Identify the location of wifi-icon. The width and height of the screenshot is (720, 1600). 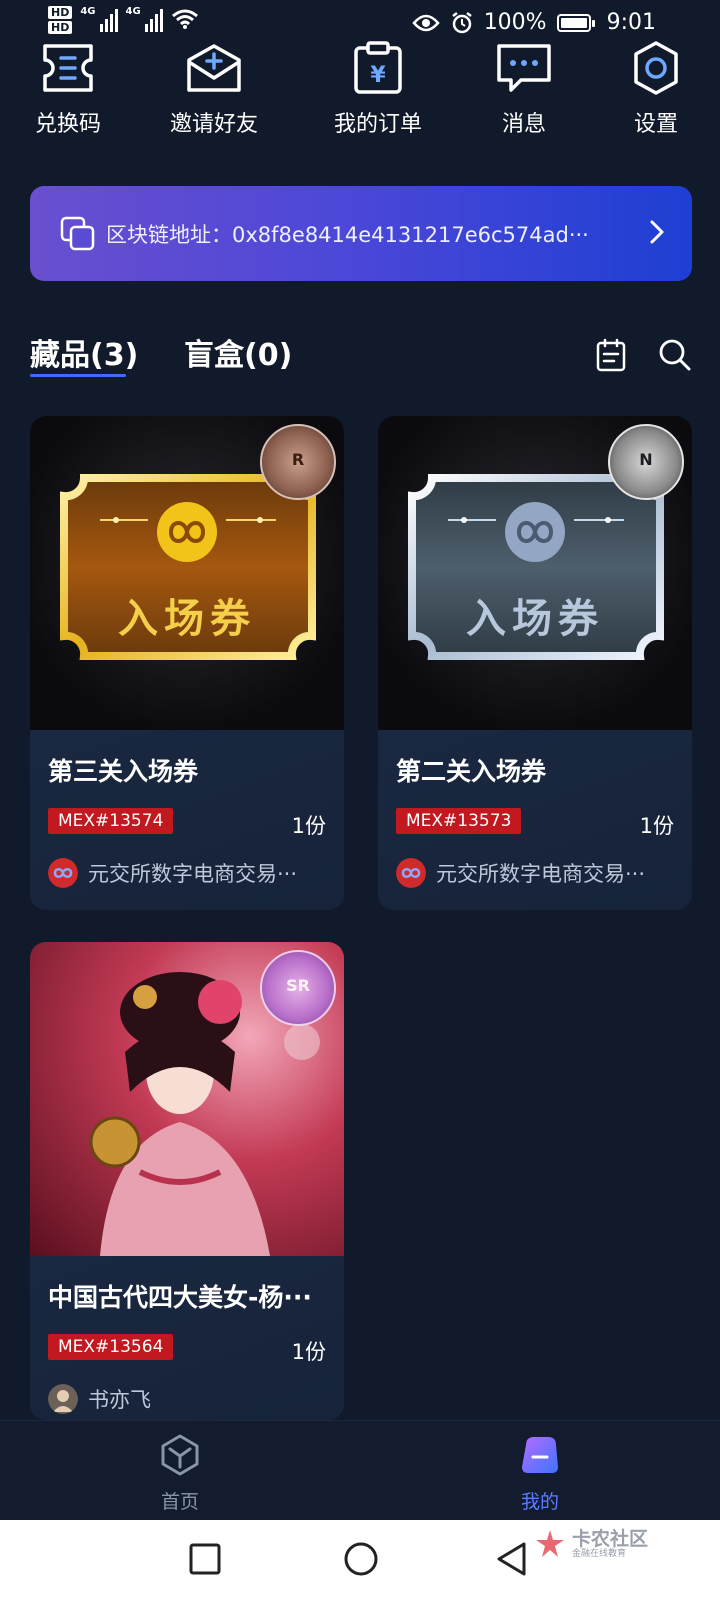
(184, 19).